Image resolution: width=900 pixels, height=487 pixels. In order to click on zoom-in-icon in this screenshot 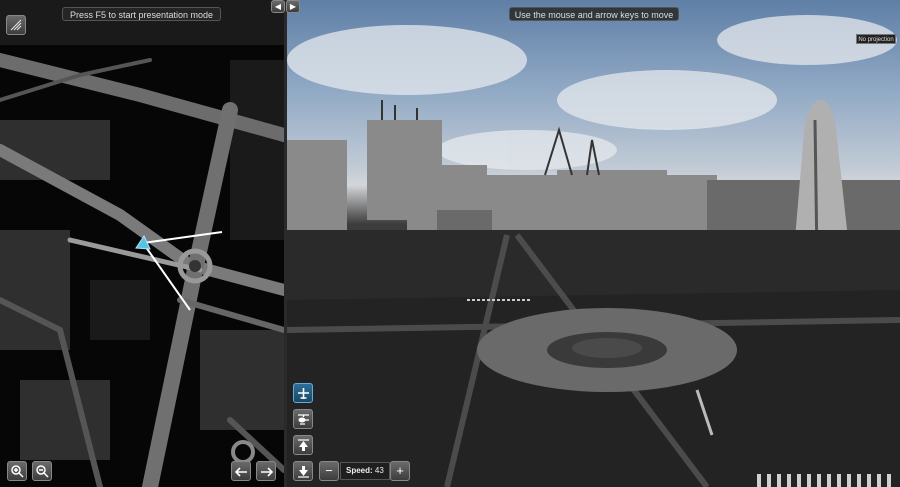, I will do `click(17, 471)`.